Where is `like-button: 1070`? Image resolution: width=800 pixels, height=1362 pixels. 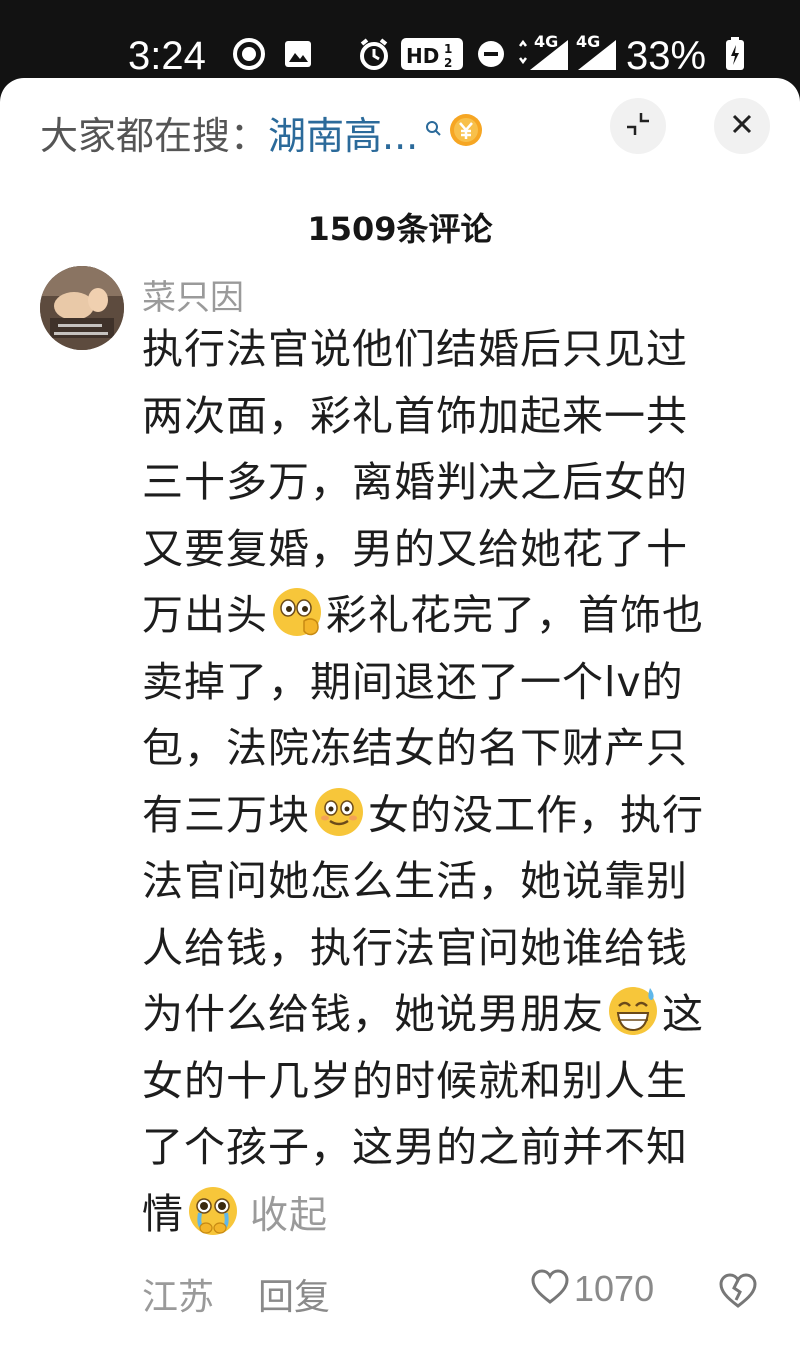
like-button: 1070 is located at coordinates (592, 1289).